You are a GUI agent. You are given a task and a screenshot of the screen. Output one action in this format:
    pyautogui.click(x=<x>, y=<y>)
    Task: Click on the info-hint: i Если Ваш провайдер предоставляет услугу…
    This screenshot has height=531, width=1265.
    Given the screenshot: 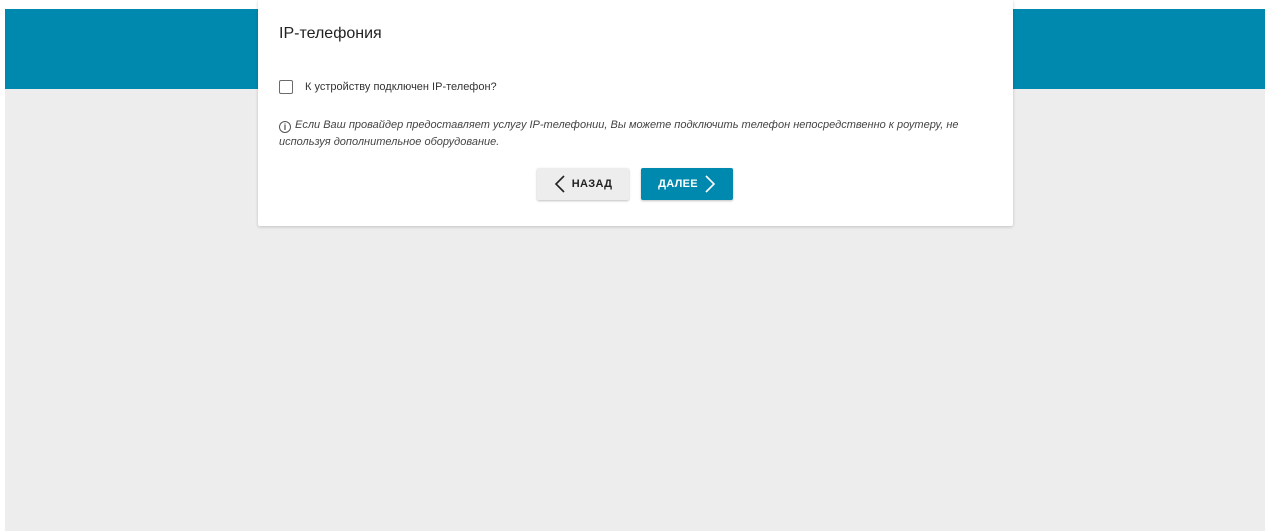 What is the action you would take?
    pyautogui.click(x=635, y=134)
    